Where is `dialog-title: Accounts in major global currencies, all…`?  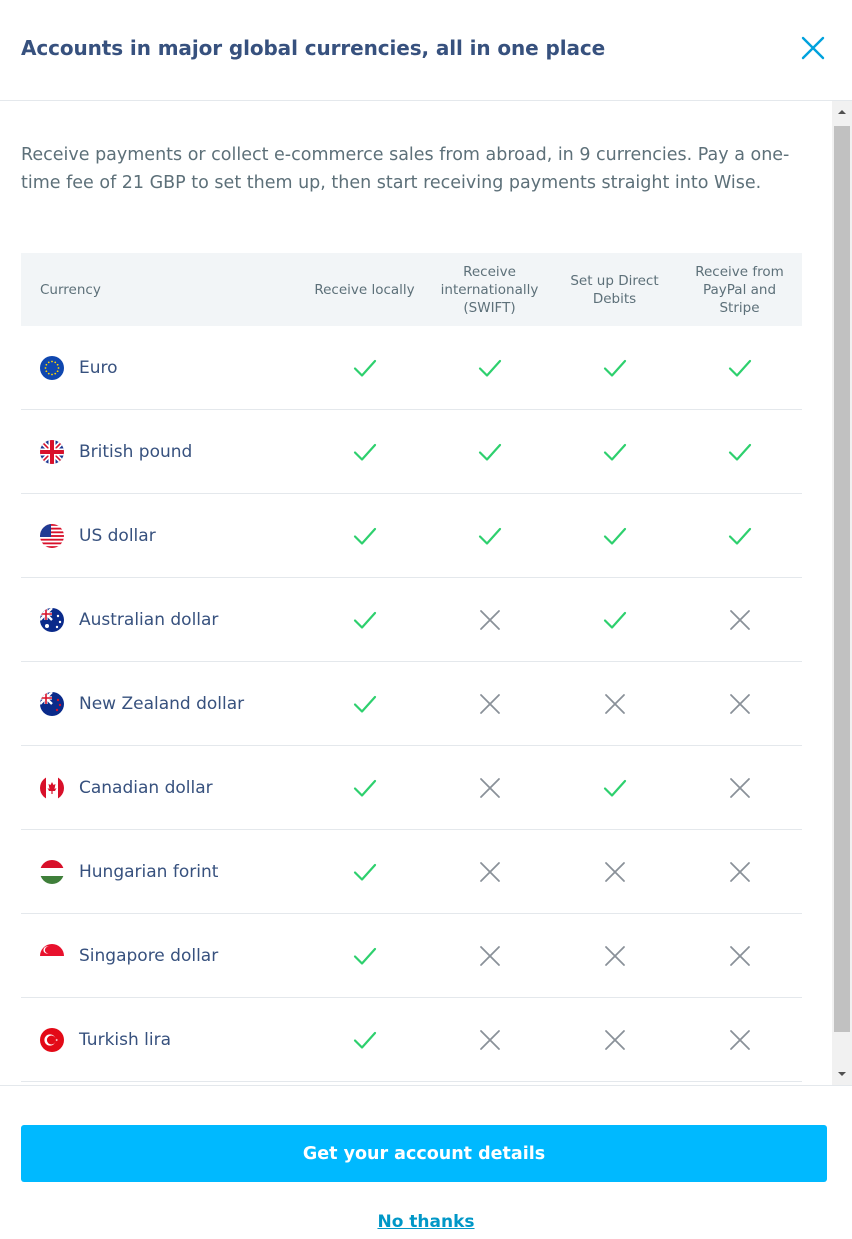 dialog-title: Accounts in major global currencies, all… is located at coordinates (313, 48).